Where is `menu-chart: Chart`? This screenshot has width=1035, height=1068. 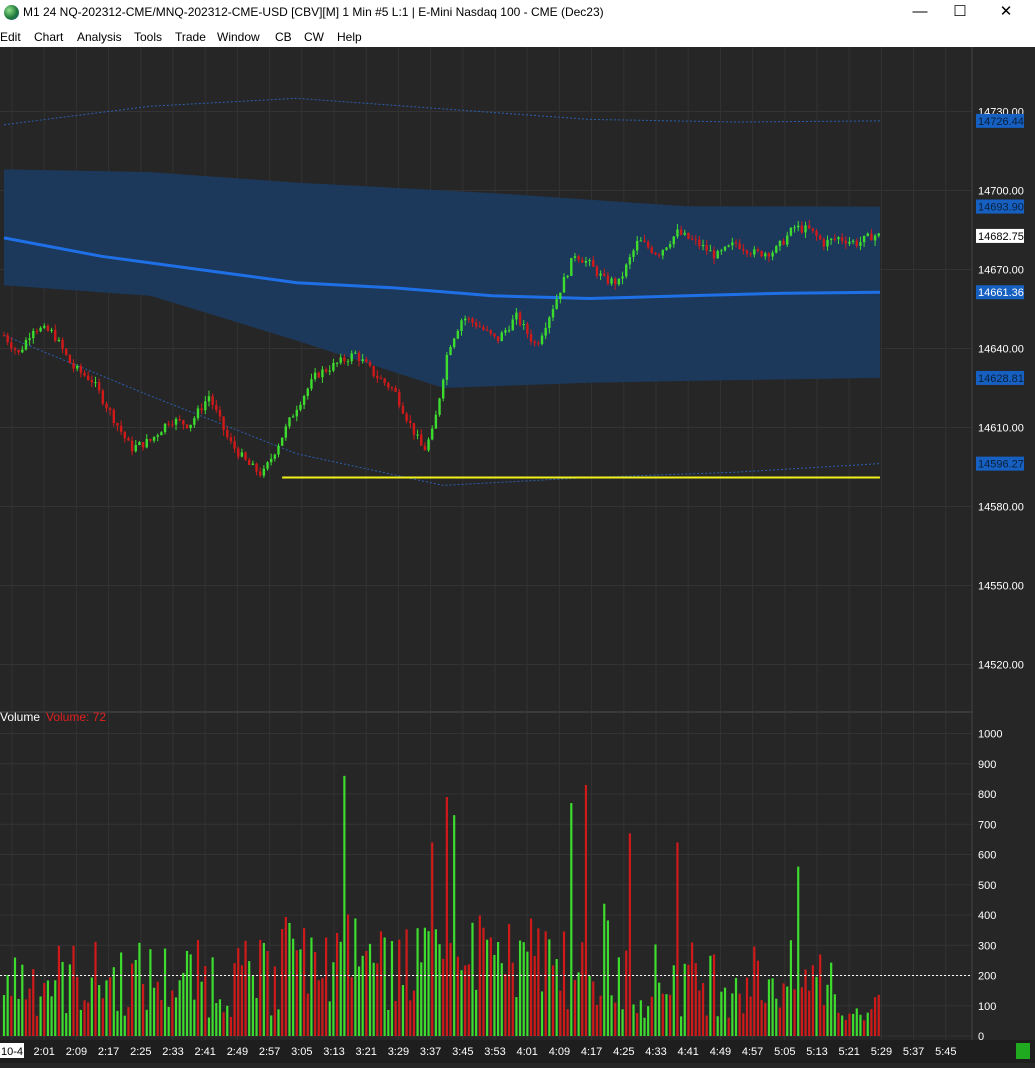
menu-chart: Chart is located at coordinates (48, 37).